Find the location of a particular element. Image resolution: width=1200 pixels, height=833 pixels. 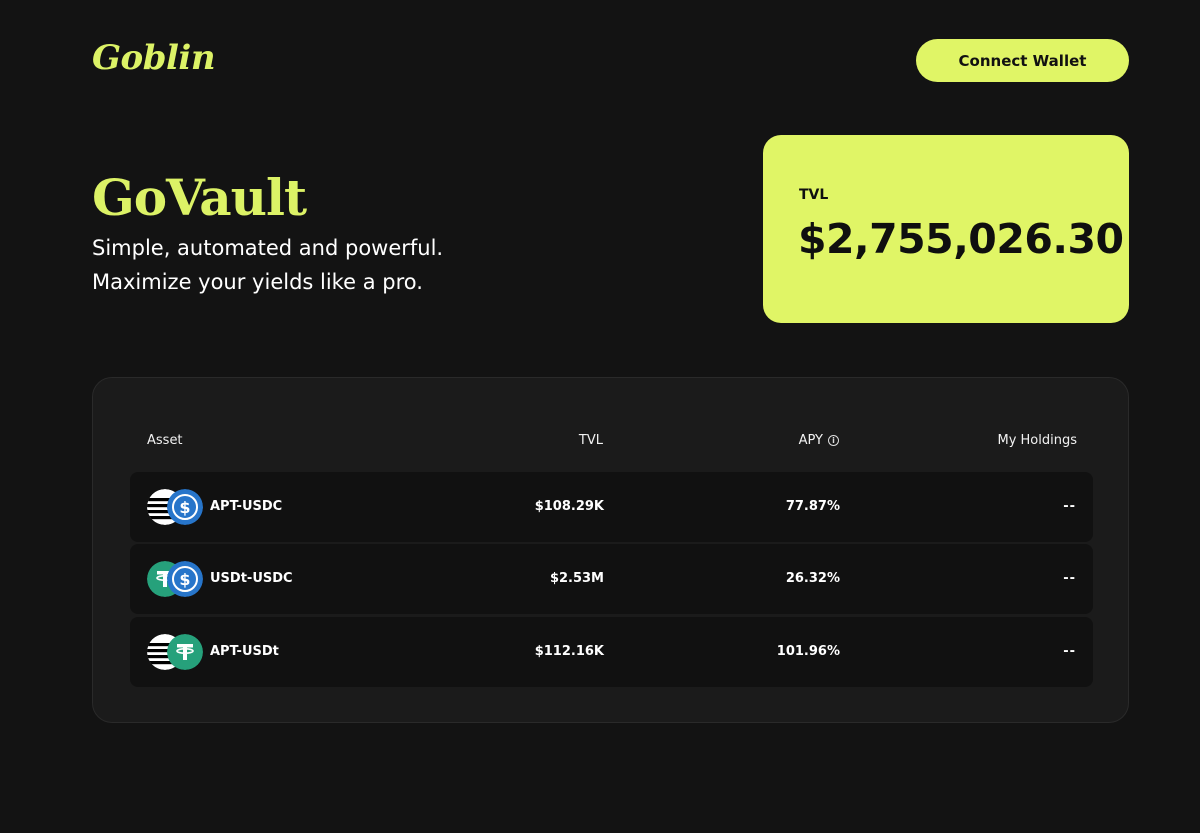

asset-tvl: $2.53M is located at coordinates (576, 578).